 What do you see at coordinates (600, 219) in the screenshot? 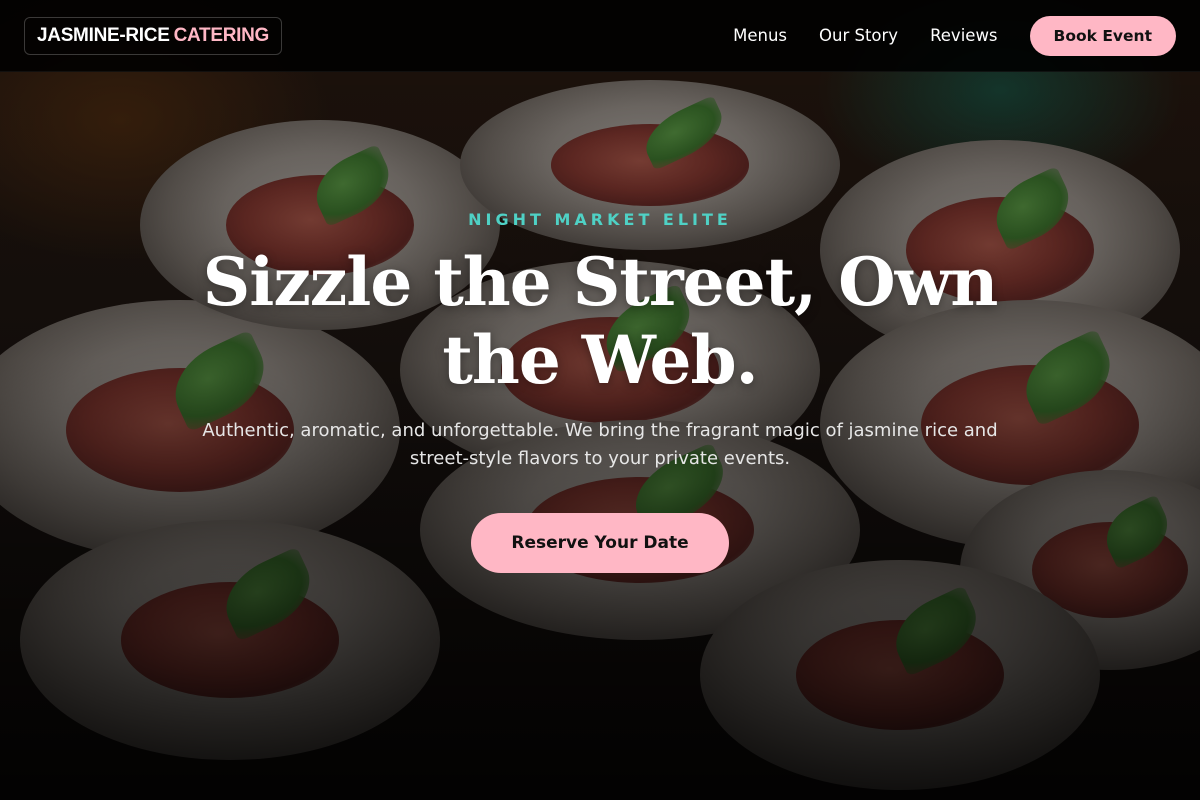
I see `hero-eyebrow: NIGHT MARKET ELITE` at bounding box center [600, 219].